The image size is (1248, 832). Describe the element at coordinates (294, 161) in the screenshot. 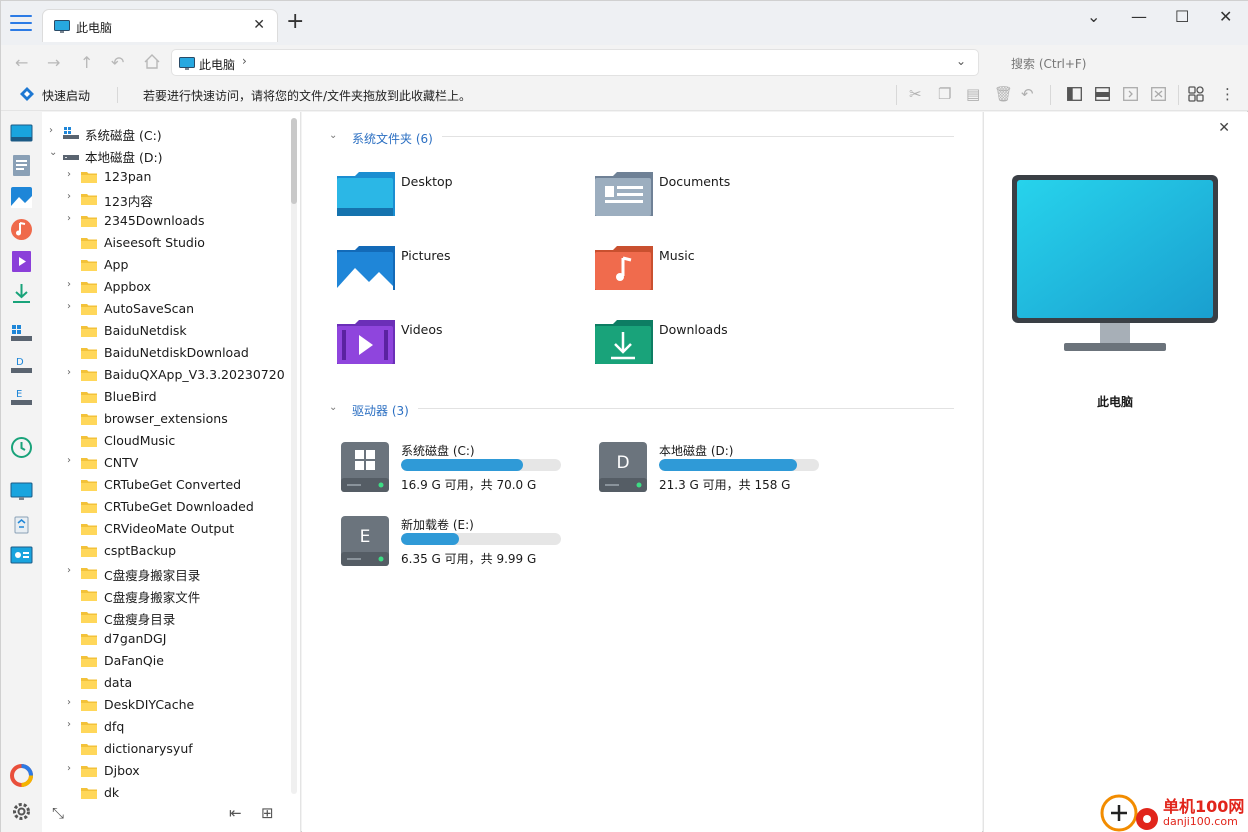

I see `tree-scrollbar-thumb` at that location.